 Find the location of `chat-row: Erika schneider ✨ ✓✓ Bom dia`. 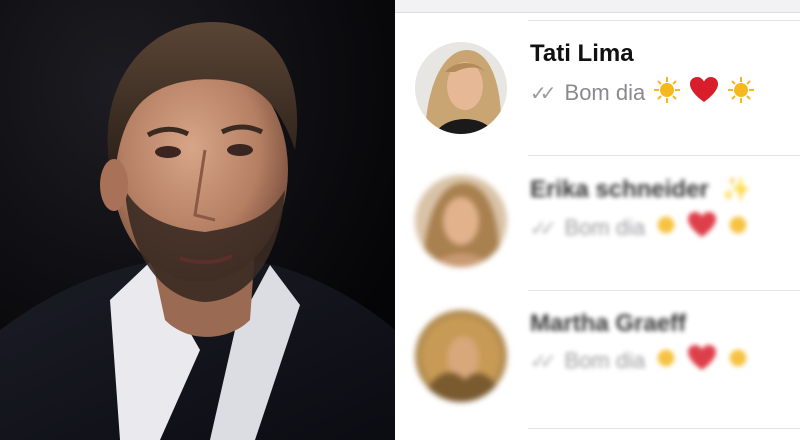

chat-row: Erika schneider ✨ ✓✓ Bom dia is located at coordinates (597, 225).